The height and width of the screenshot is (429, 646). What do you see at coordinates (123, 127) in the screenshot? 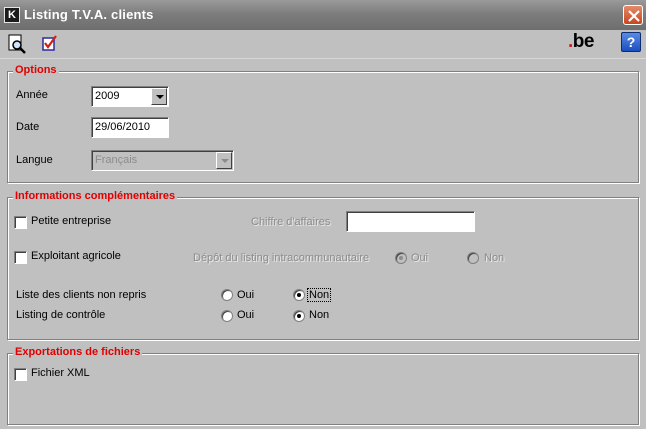
I see `date-value: 29/06/2010` at bounding box center [123, 127].